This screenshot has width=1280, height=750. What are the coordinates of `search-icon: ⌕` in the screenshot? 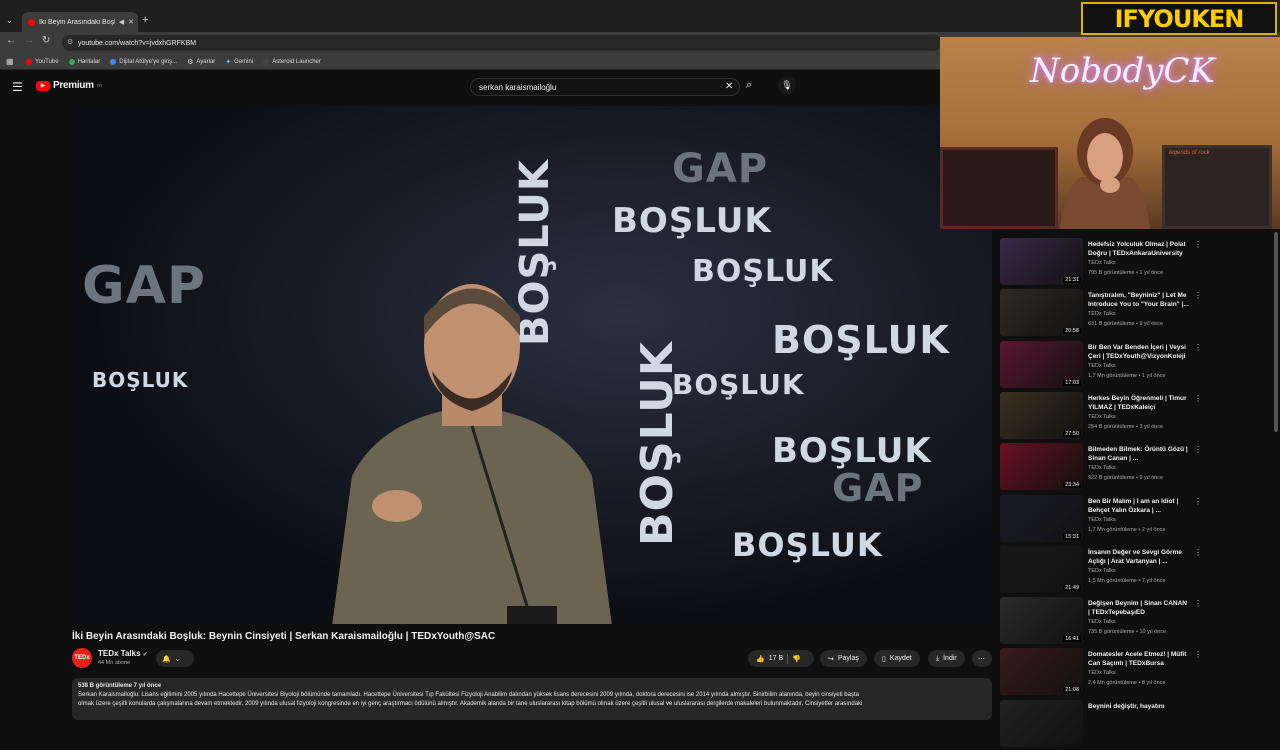 It's located at (749, 85).